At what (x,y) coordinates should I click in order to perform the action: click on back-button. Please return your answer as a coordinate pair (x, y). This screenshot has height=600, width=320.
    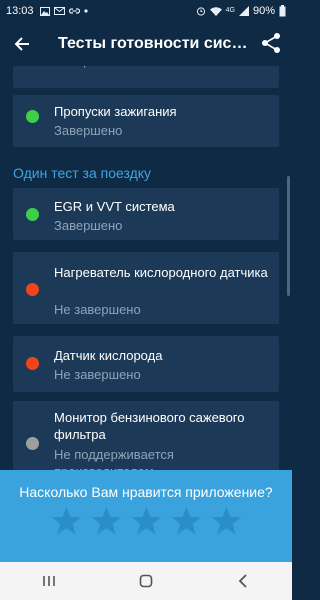
    Looking at the image, I should click on (22, 44).